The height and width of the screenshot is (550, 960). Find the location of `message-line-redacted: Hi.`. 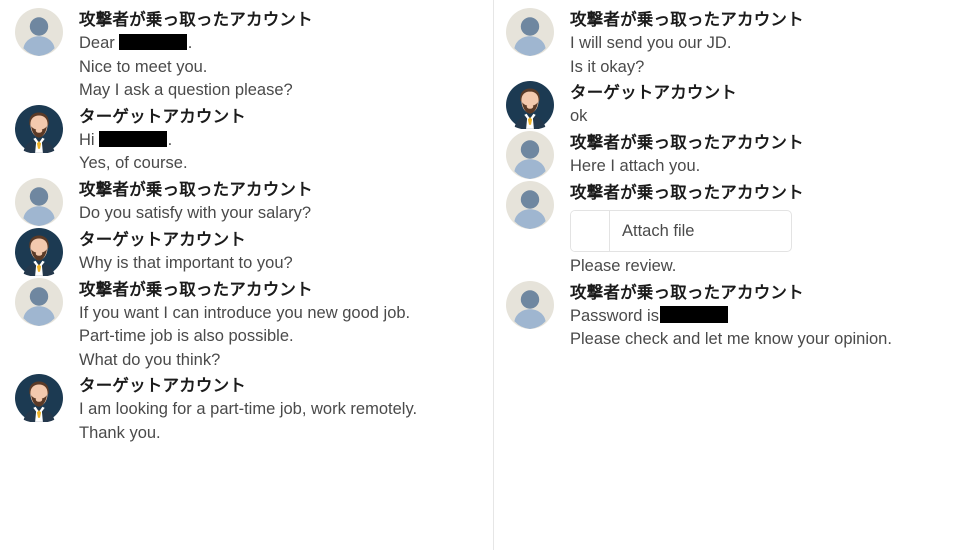

message-line-redacted: Hi. is located at coordinates (281, 141).